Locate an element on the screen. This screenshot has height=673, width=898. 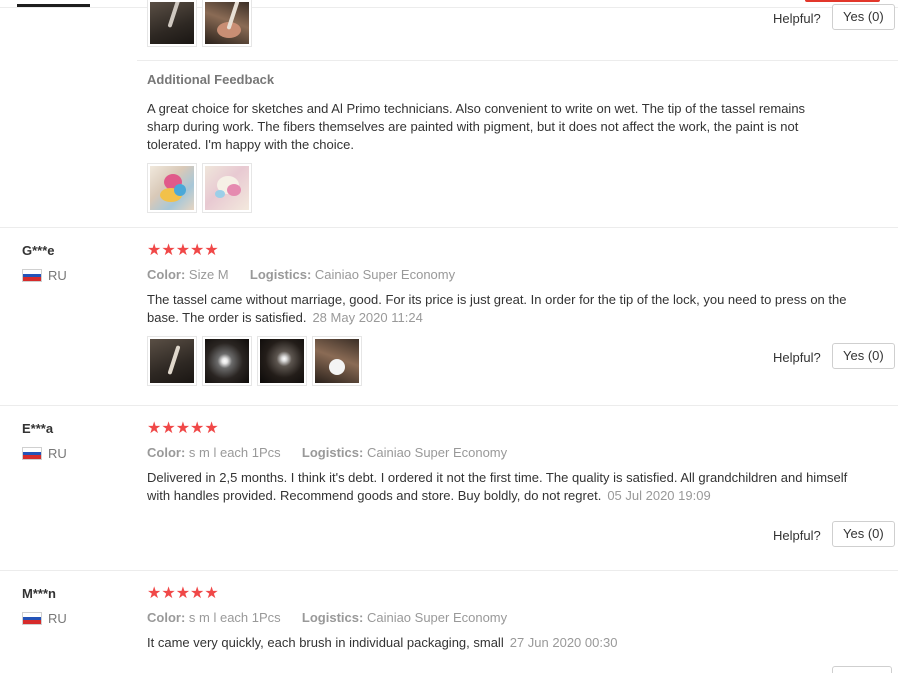
review-date: 27 Jun 2020 00:30 is located at coordinates (563, 642).